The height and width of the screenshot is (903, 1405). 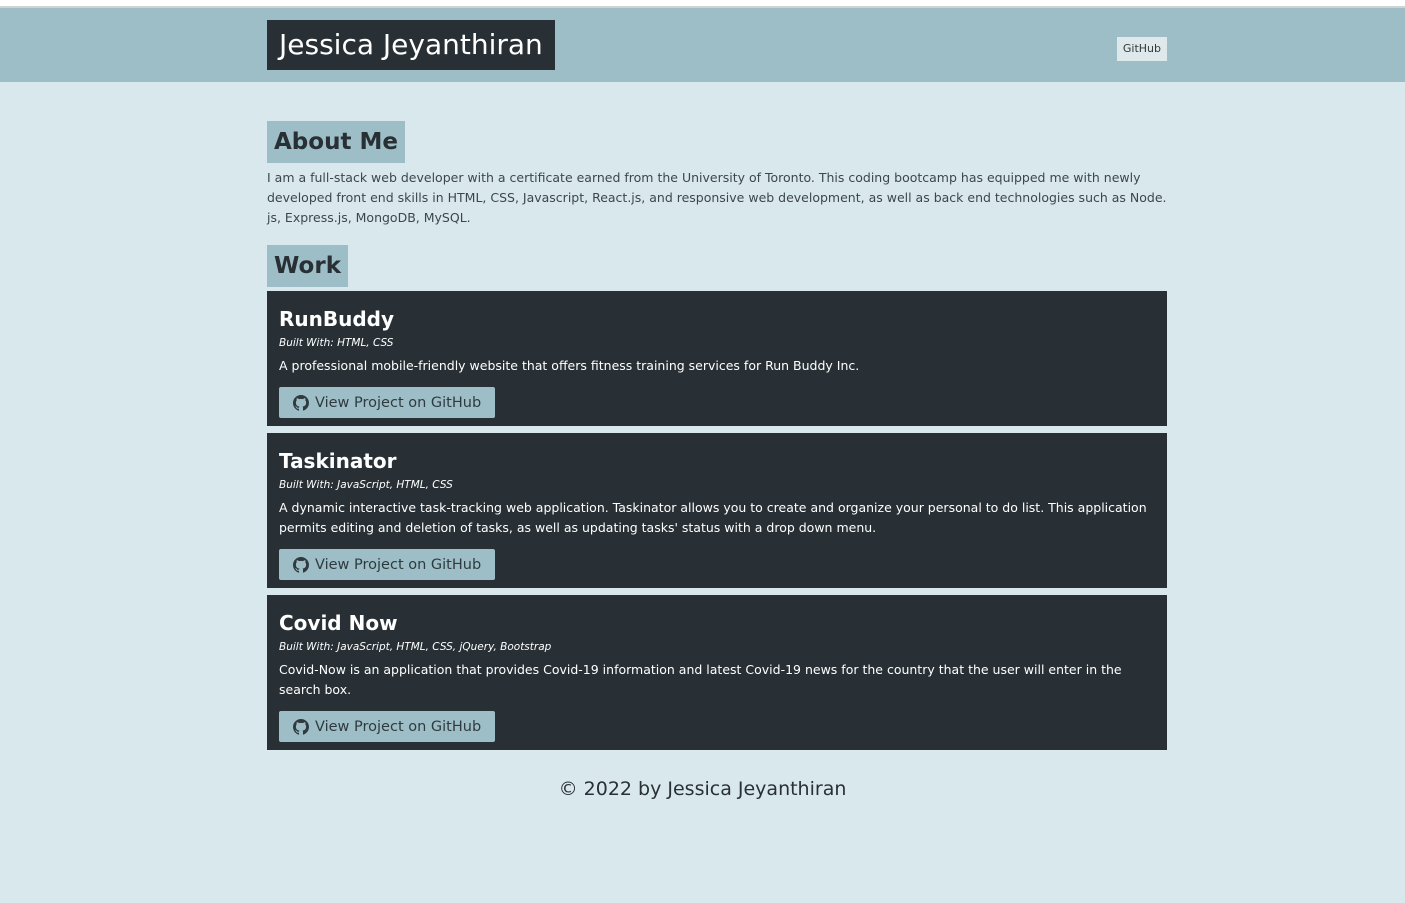 I want to click on top-border, so click(x=702, y=4).